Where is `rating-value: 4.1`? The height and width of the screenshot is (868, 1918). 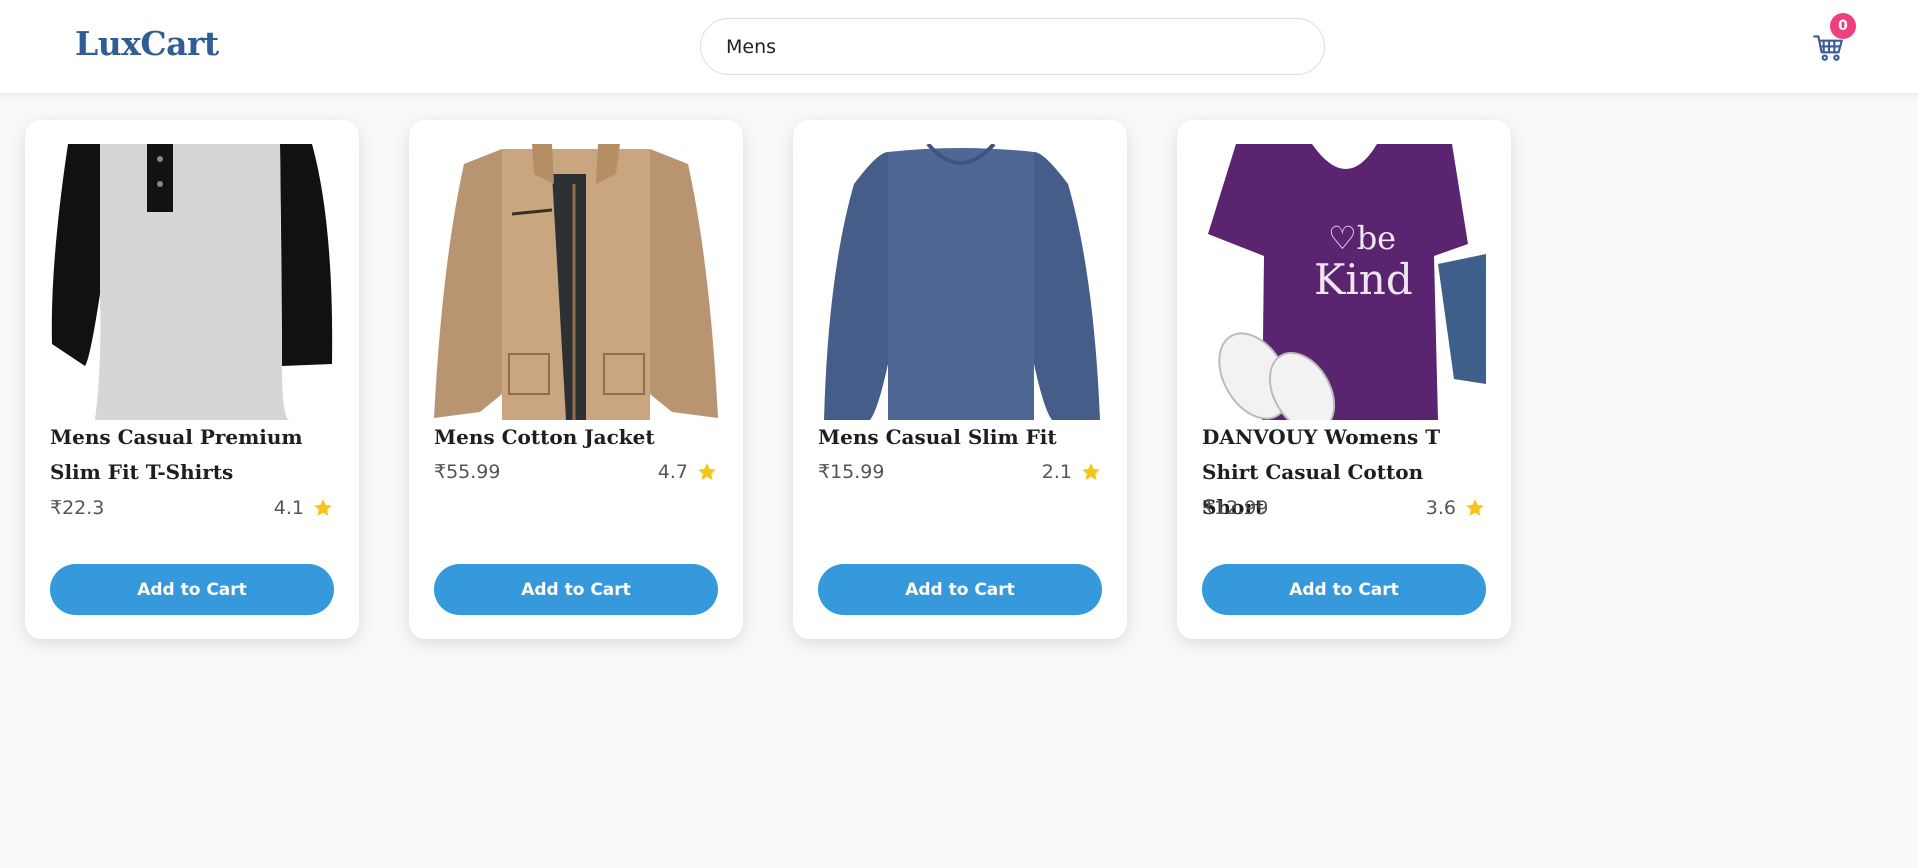 rating-value: 4.1 is located at coordinates (288, 508).